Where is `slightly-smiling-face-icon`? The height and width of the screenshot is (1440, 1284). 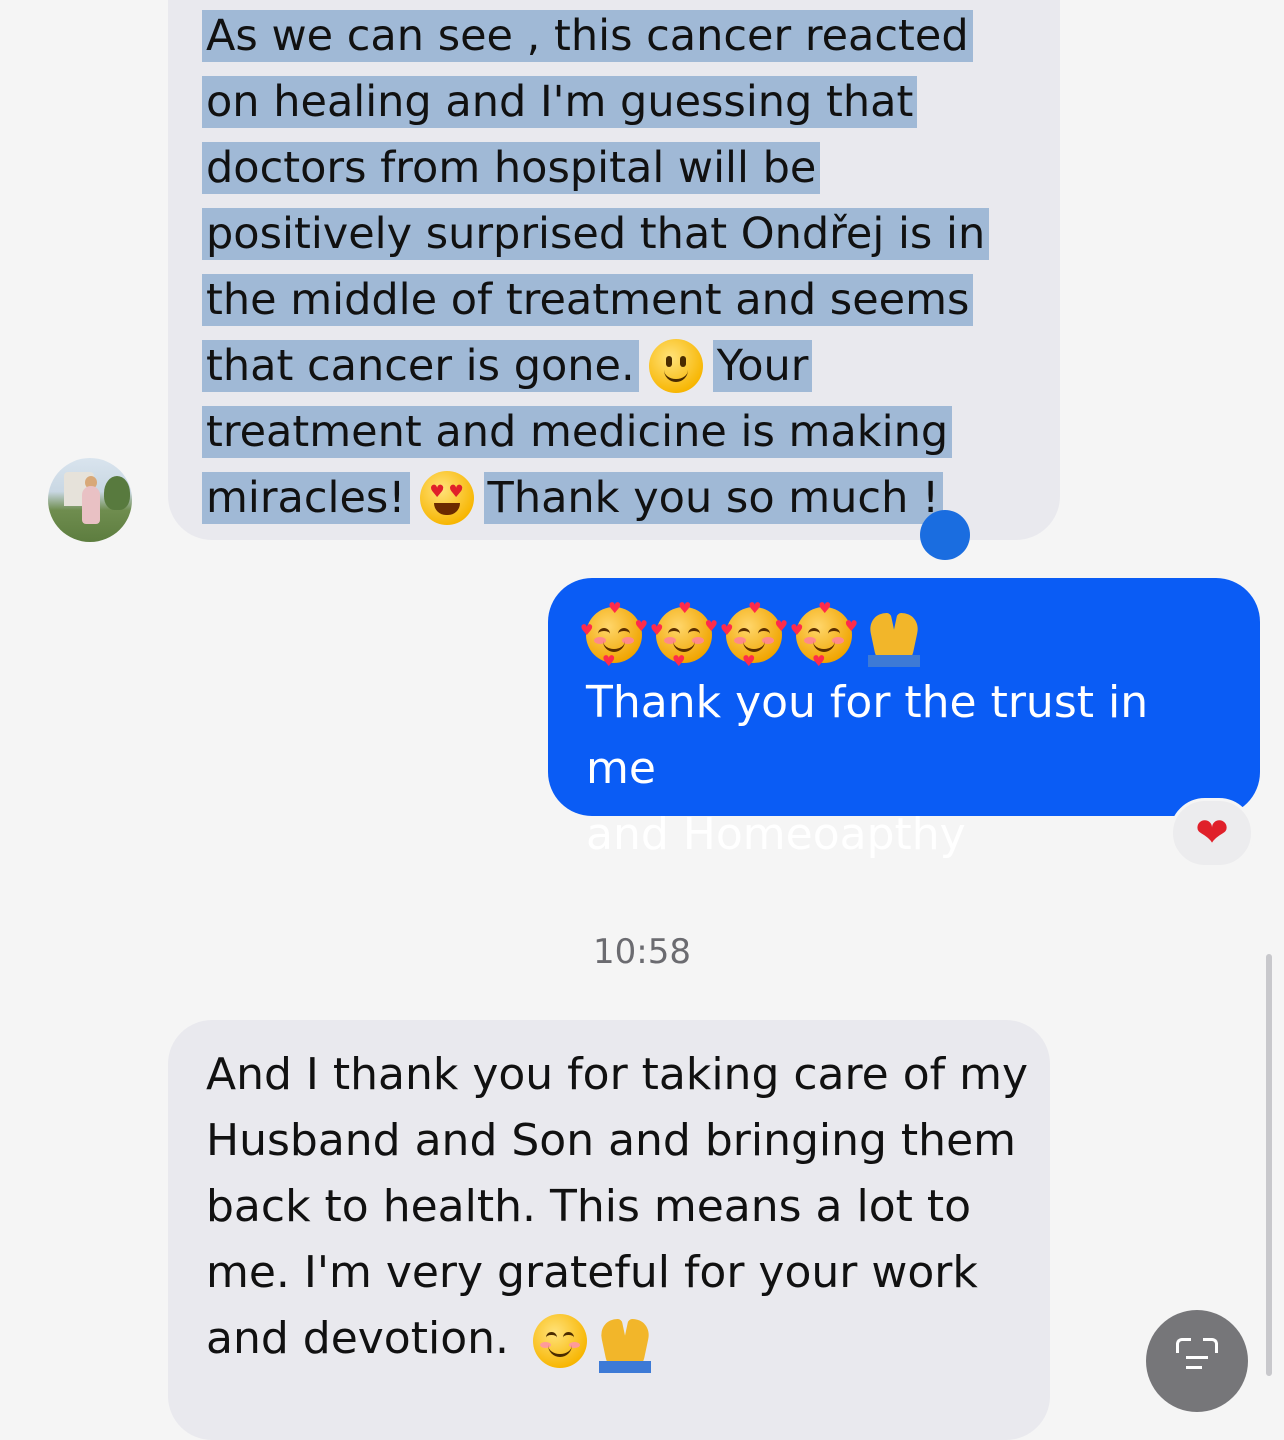 slightly-smiling-face-icon is located at coordinates (675, 365).